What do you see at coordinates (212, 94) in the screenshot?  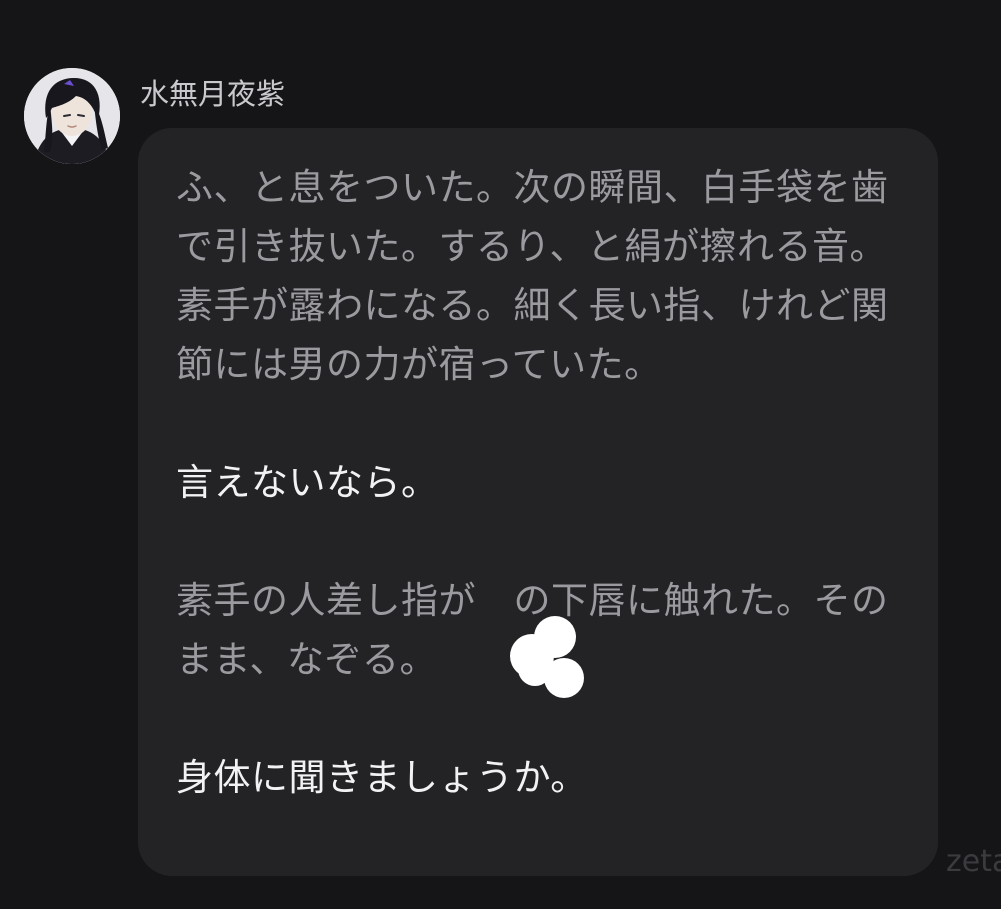 I see `sender-name: 水無月夜紫` at bounding box center [212, 94].